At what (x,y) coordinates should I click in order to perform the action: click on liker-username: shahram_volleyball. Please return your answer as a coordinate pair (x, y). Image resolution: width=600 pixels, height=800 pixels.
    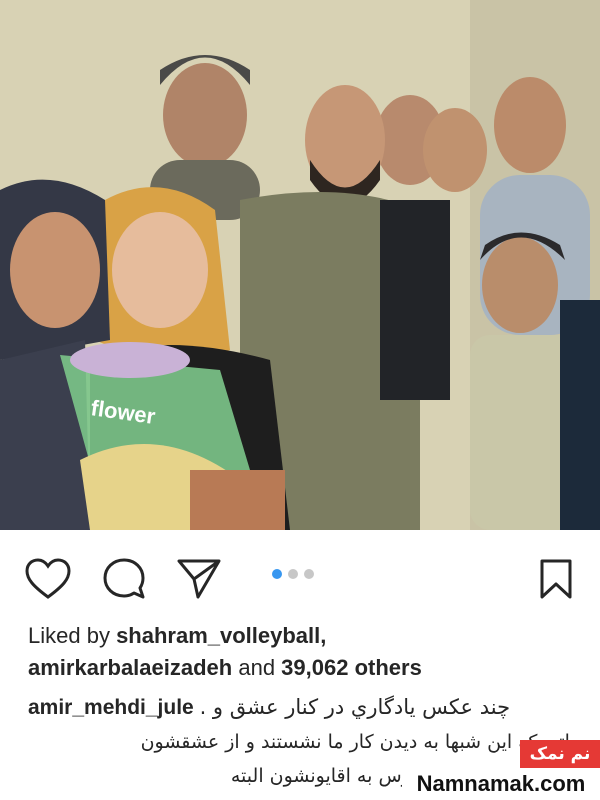
    Looking at the image, I should click on (218, 635).